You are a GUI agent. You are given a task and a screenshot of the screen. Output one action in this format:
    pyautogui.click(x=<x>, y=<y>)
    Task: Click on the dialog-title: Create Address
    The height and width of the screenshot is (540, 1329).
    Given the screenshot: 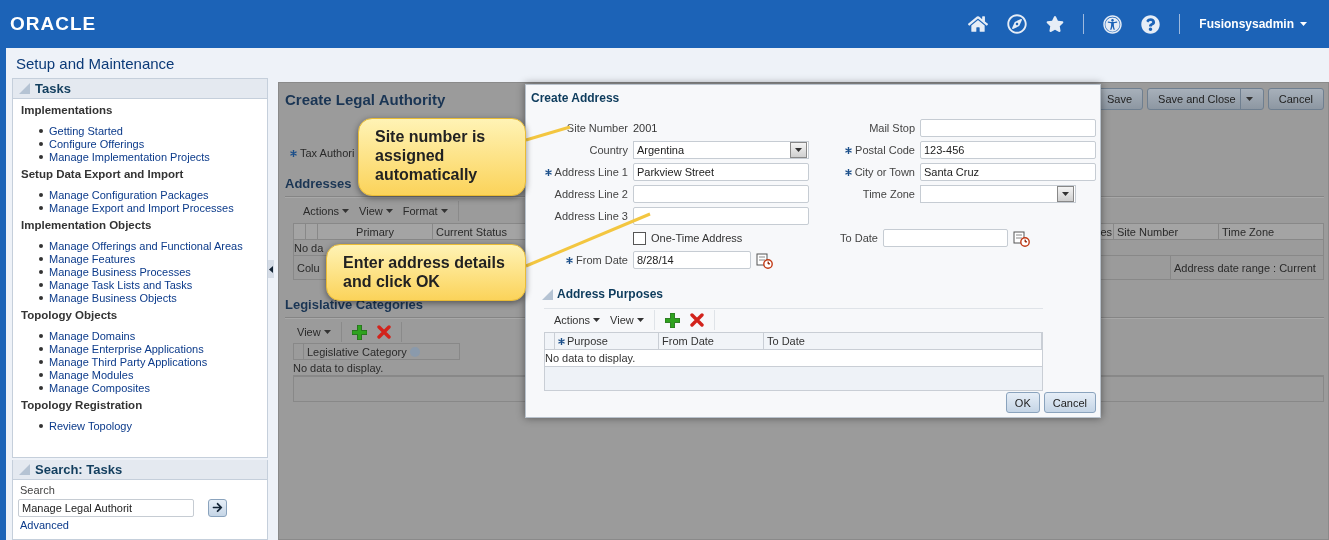 What is the action you would take?
    pyautogui.click(x=576, y=98)
    